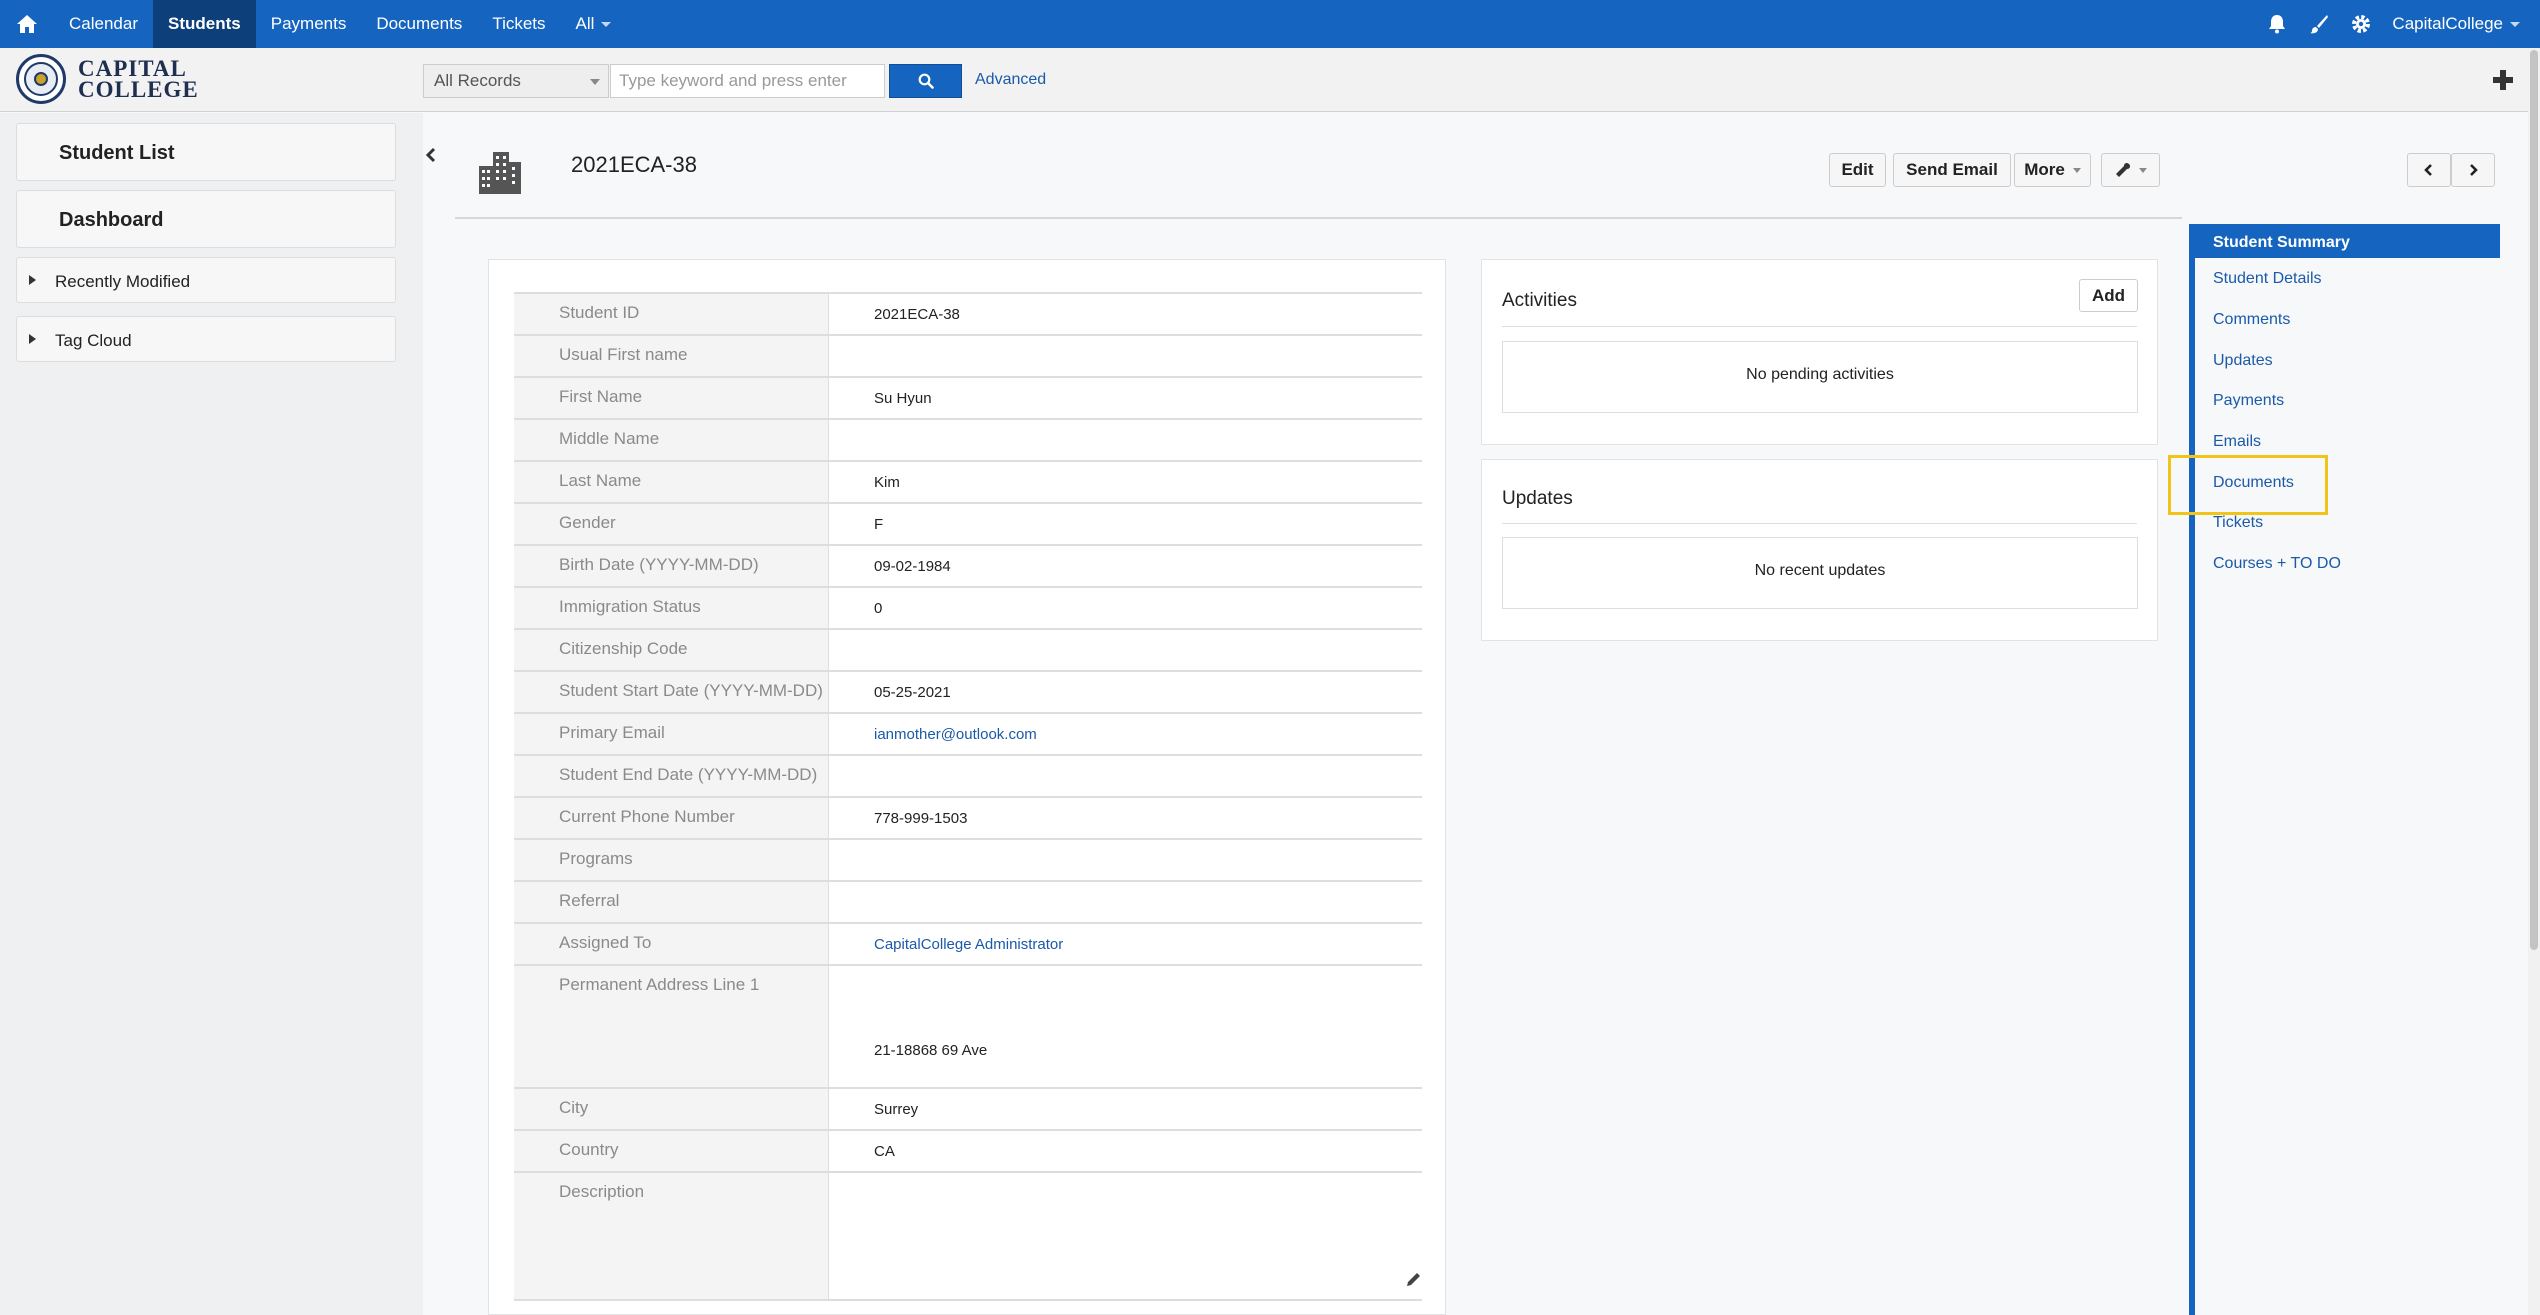 Image resolution: width=2540 pixels, height=1315 pixels. Describe the element at coordinates (2108, 295) in the screenshot. I see `add-activity-button: Add` at that location.